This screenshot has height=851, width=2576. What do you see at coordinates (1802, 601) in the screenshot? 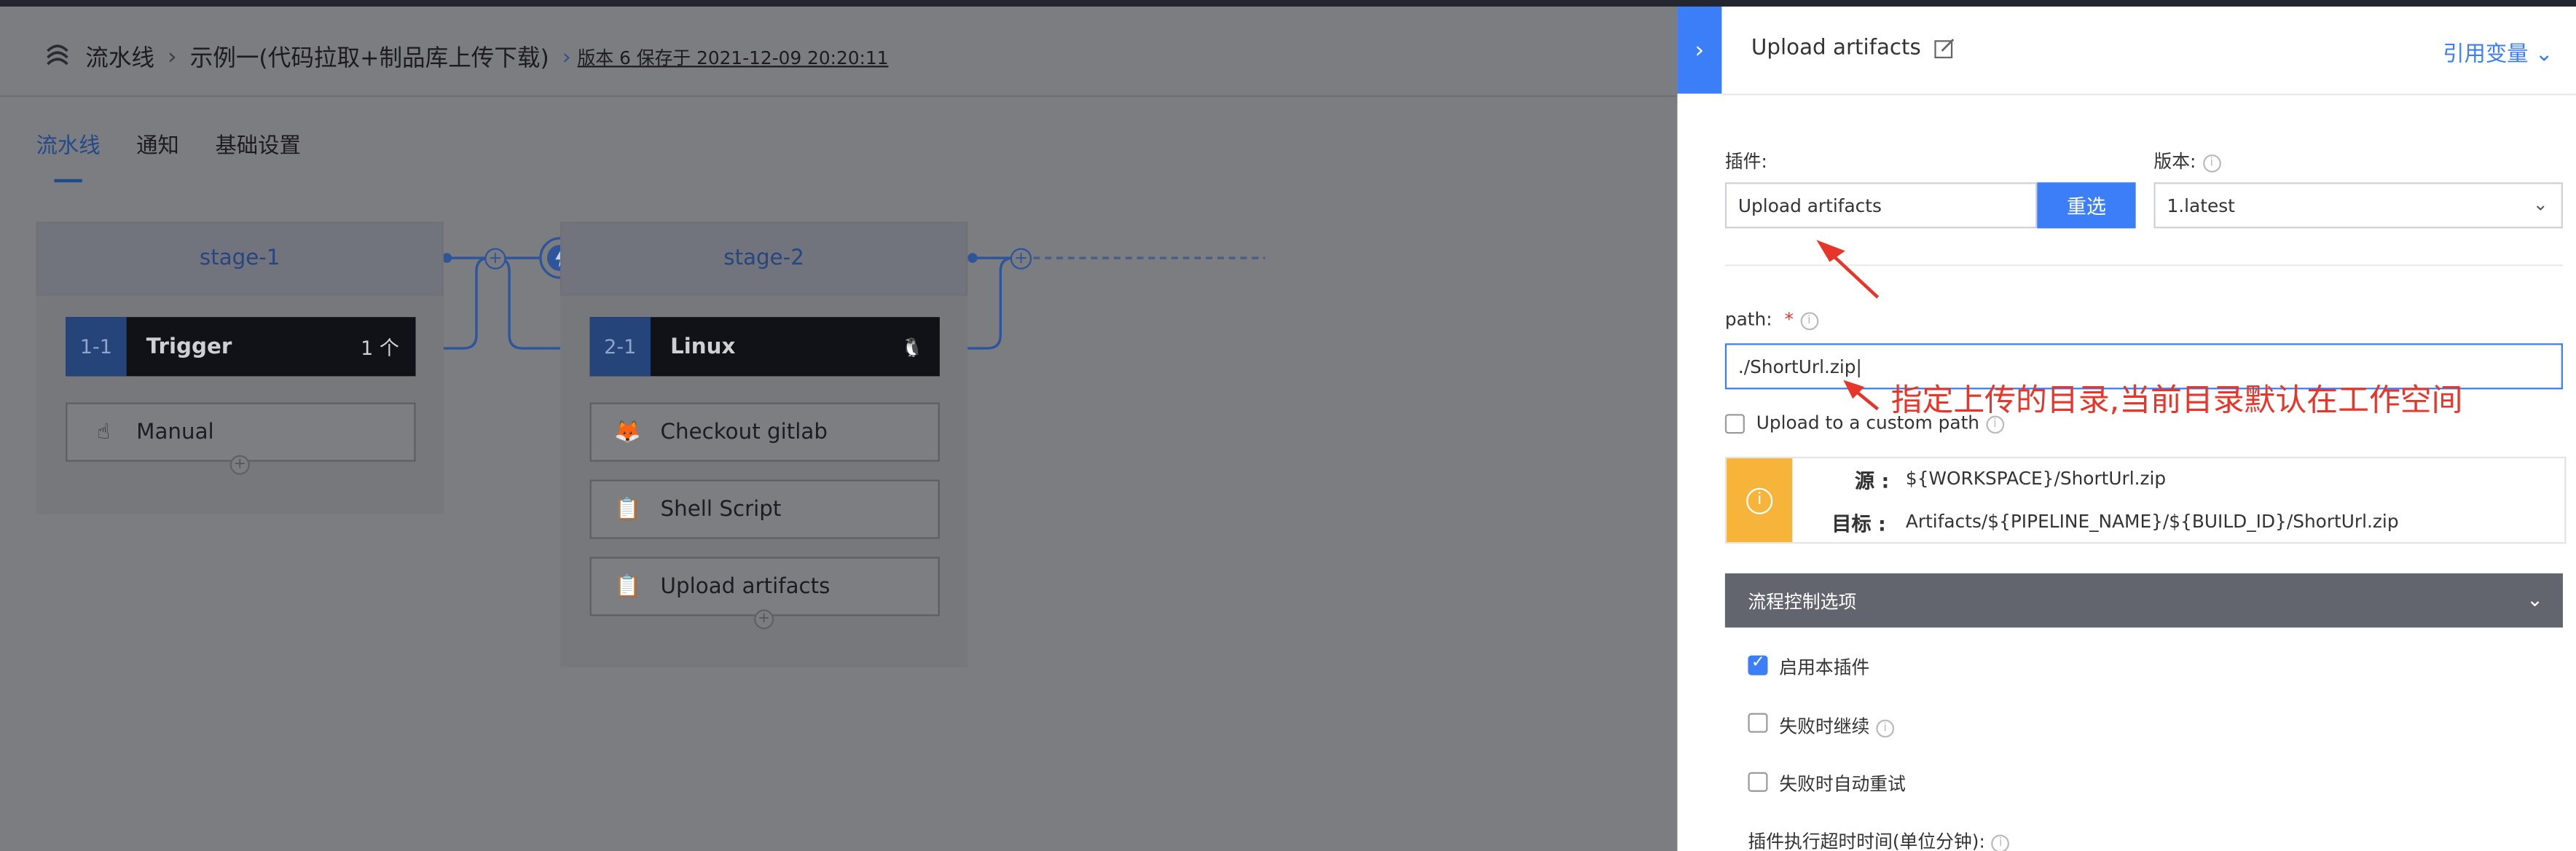
I see `flow-control-title: 流程控制选项` at bounding box center [1802, 601].